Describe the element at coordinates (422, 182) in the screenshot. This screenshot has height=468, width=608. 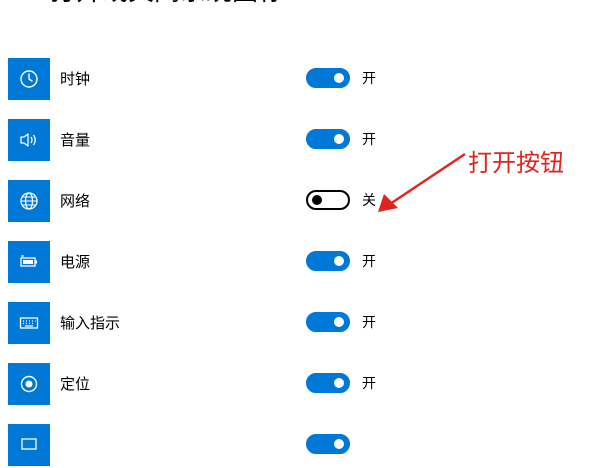
I see `annotation-arrow-icon` at that location.